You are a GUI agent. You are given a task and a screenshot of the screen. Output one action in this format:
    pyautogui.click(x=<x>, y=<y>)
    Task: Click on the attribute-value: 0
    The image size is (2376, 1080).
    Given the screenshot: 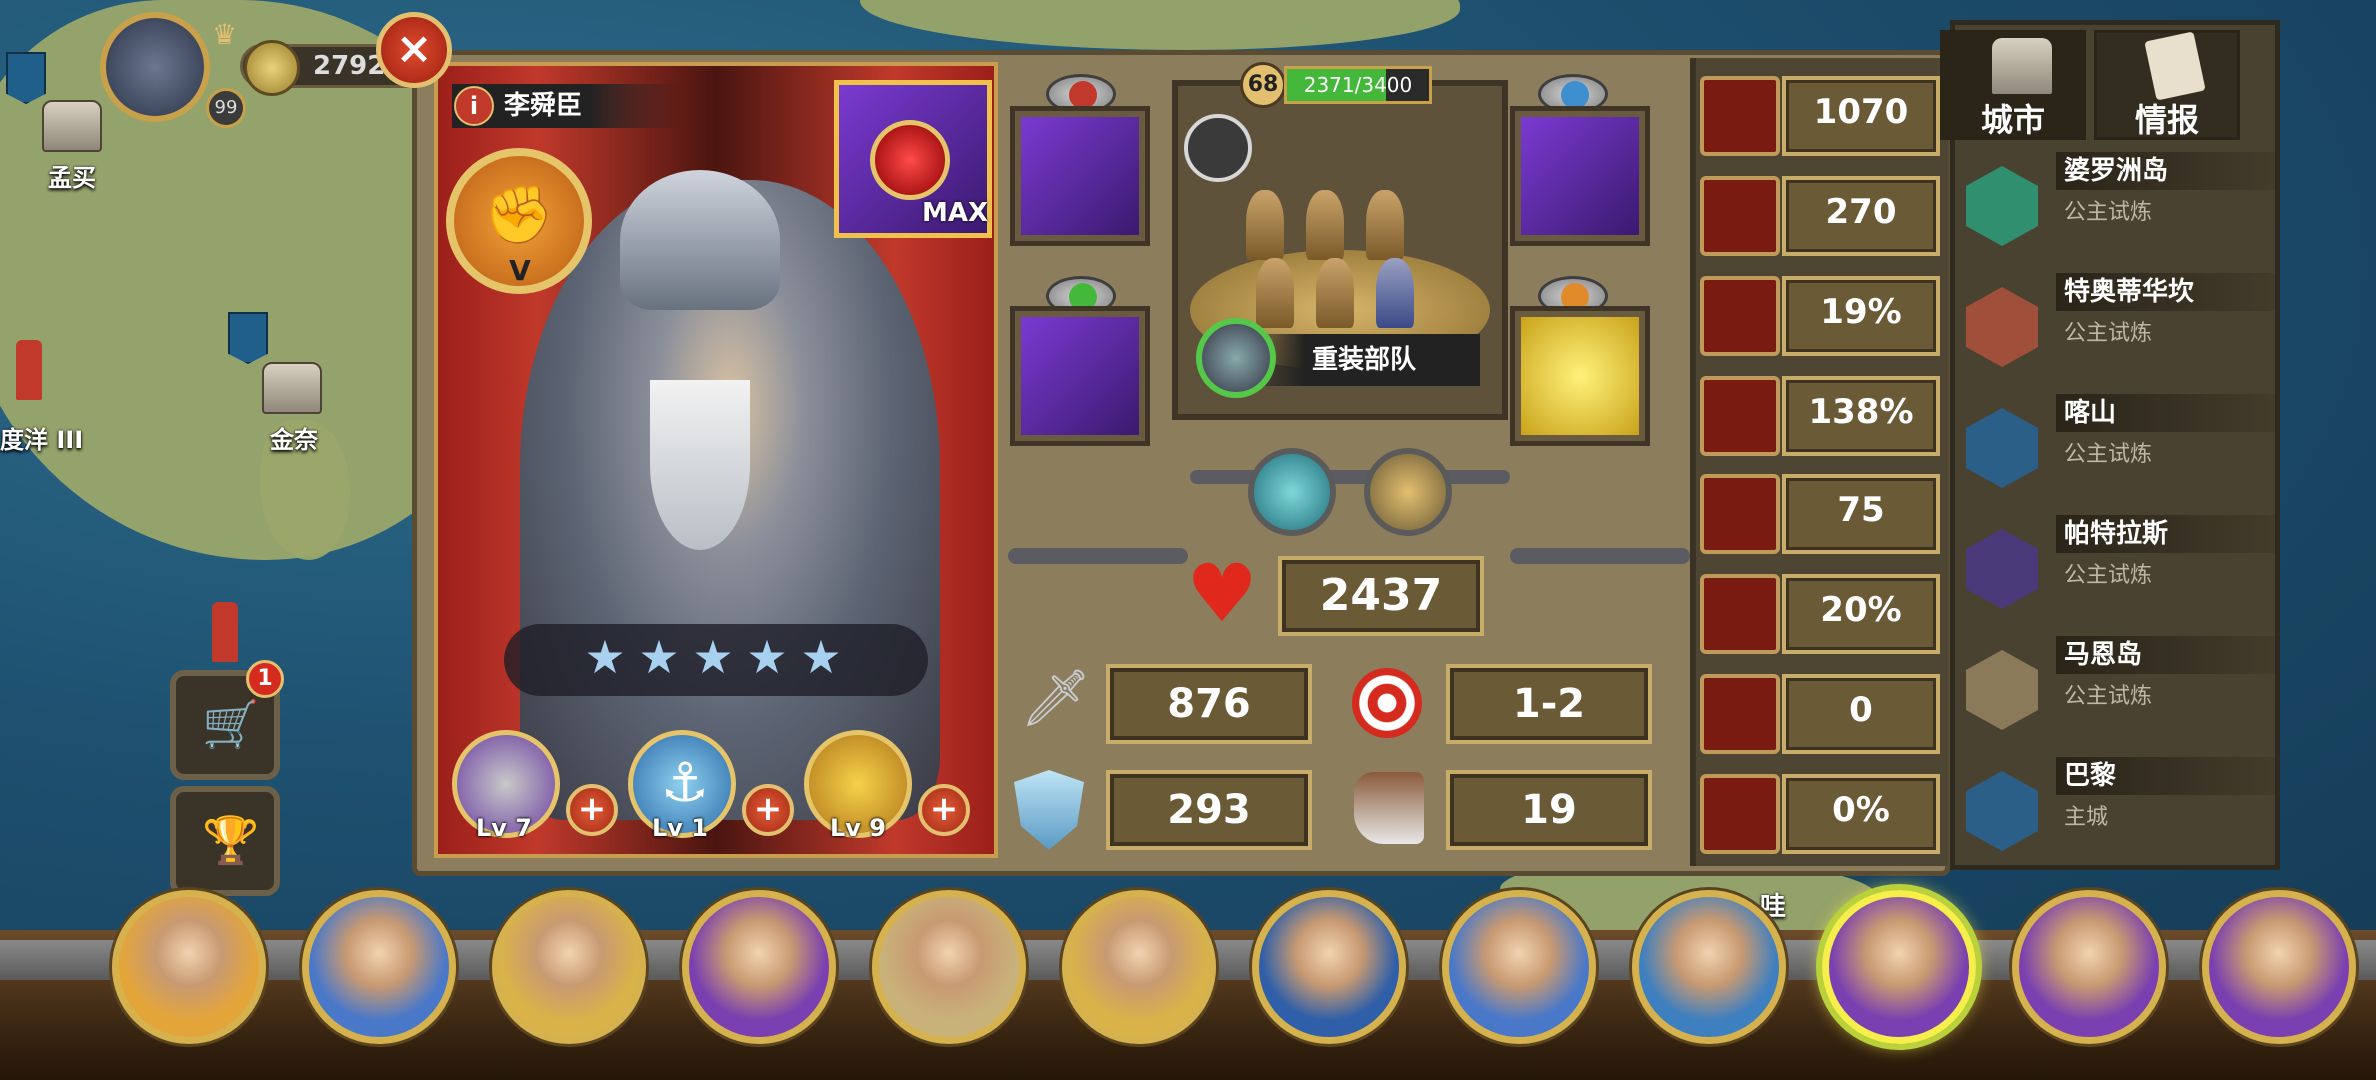 What is the action you would take?
    pyautogui.click(x=1861, y=714)
    